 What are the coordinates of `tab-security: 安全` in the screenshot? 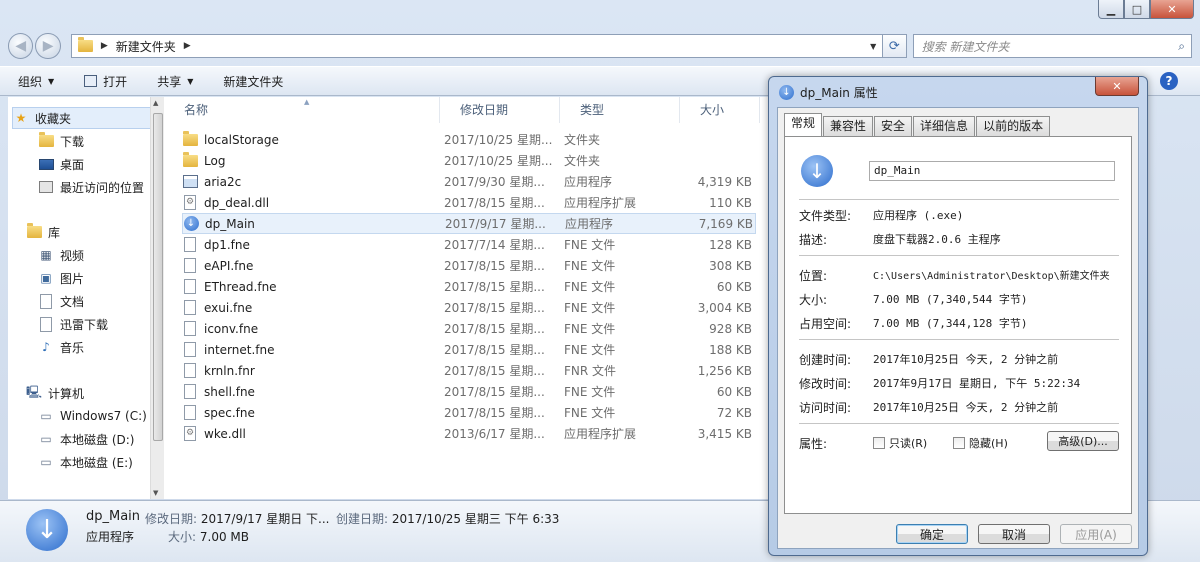 It's located at (893, 126).